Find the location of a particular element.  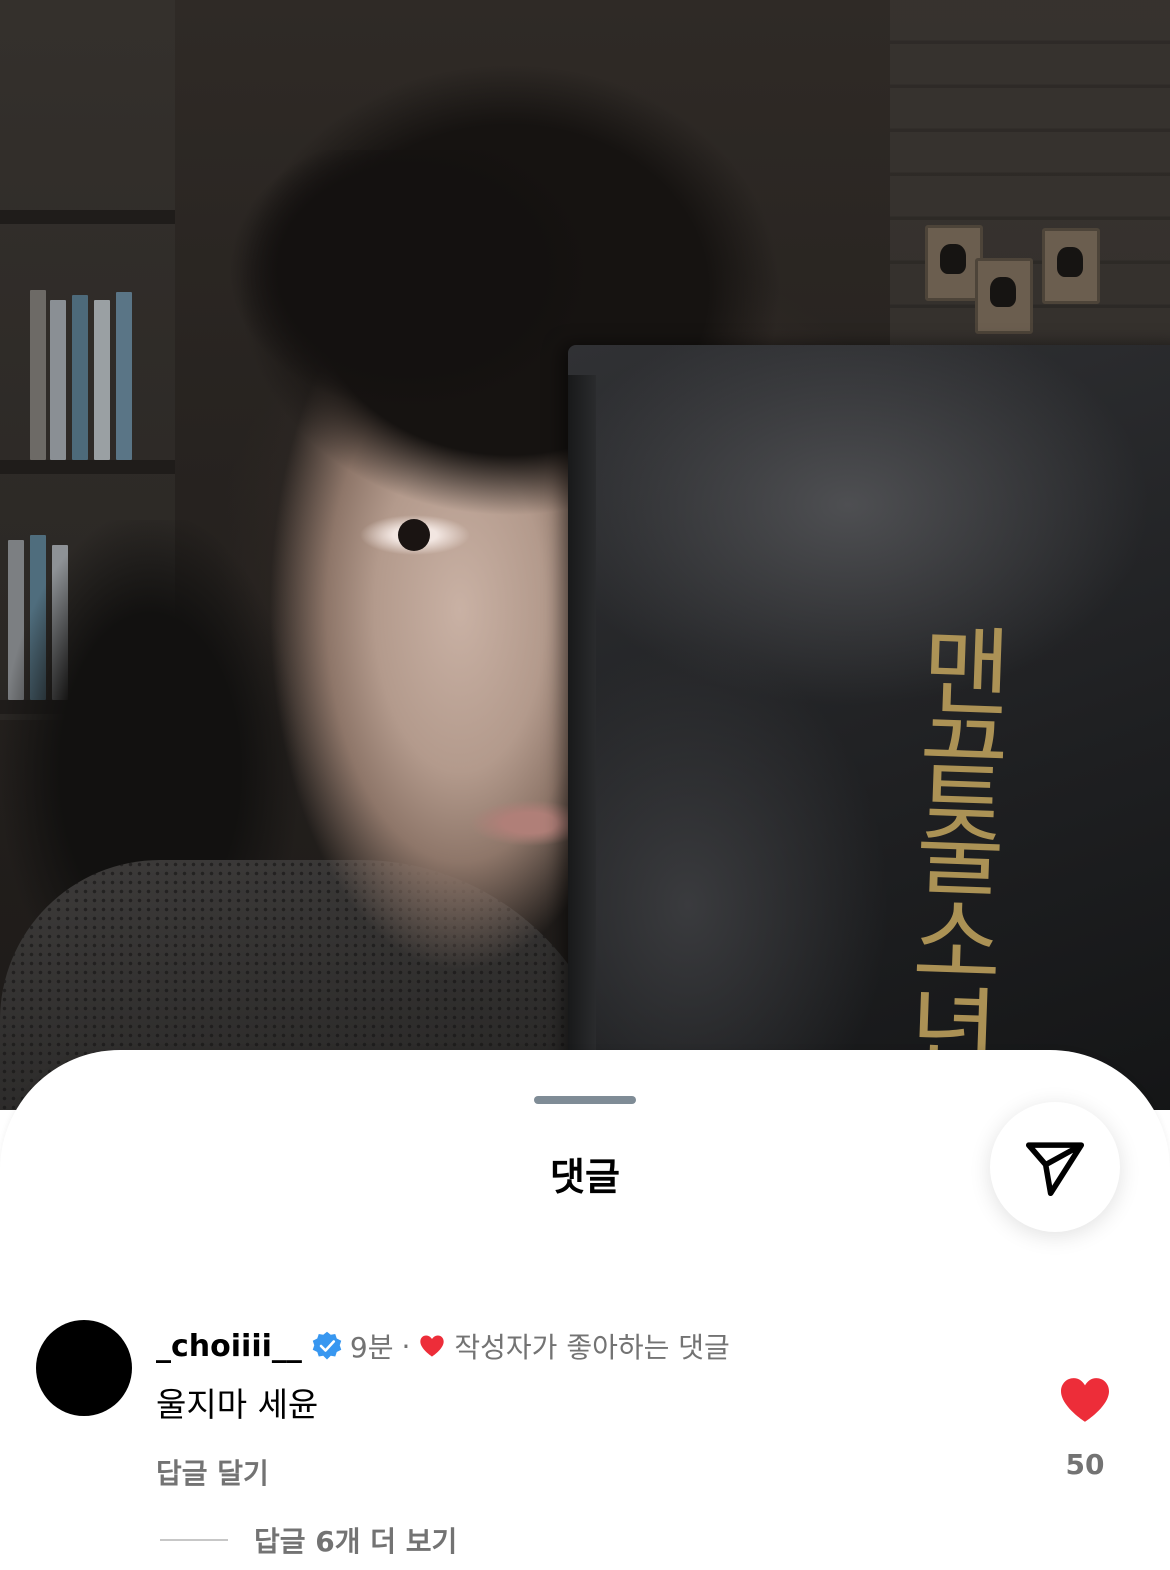

avatar is located at coordinates (84, 1368).